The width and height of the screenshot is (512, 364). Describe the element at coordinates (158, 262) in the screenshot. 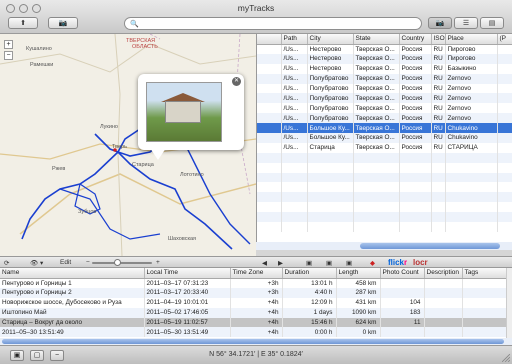

I see `zoom-in-label: +` at that location.